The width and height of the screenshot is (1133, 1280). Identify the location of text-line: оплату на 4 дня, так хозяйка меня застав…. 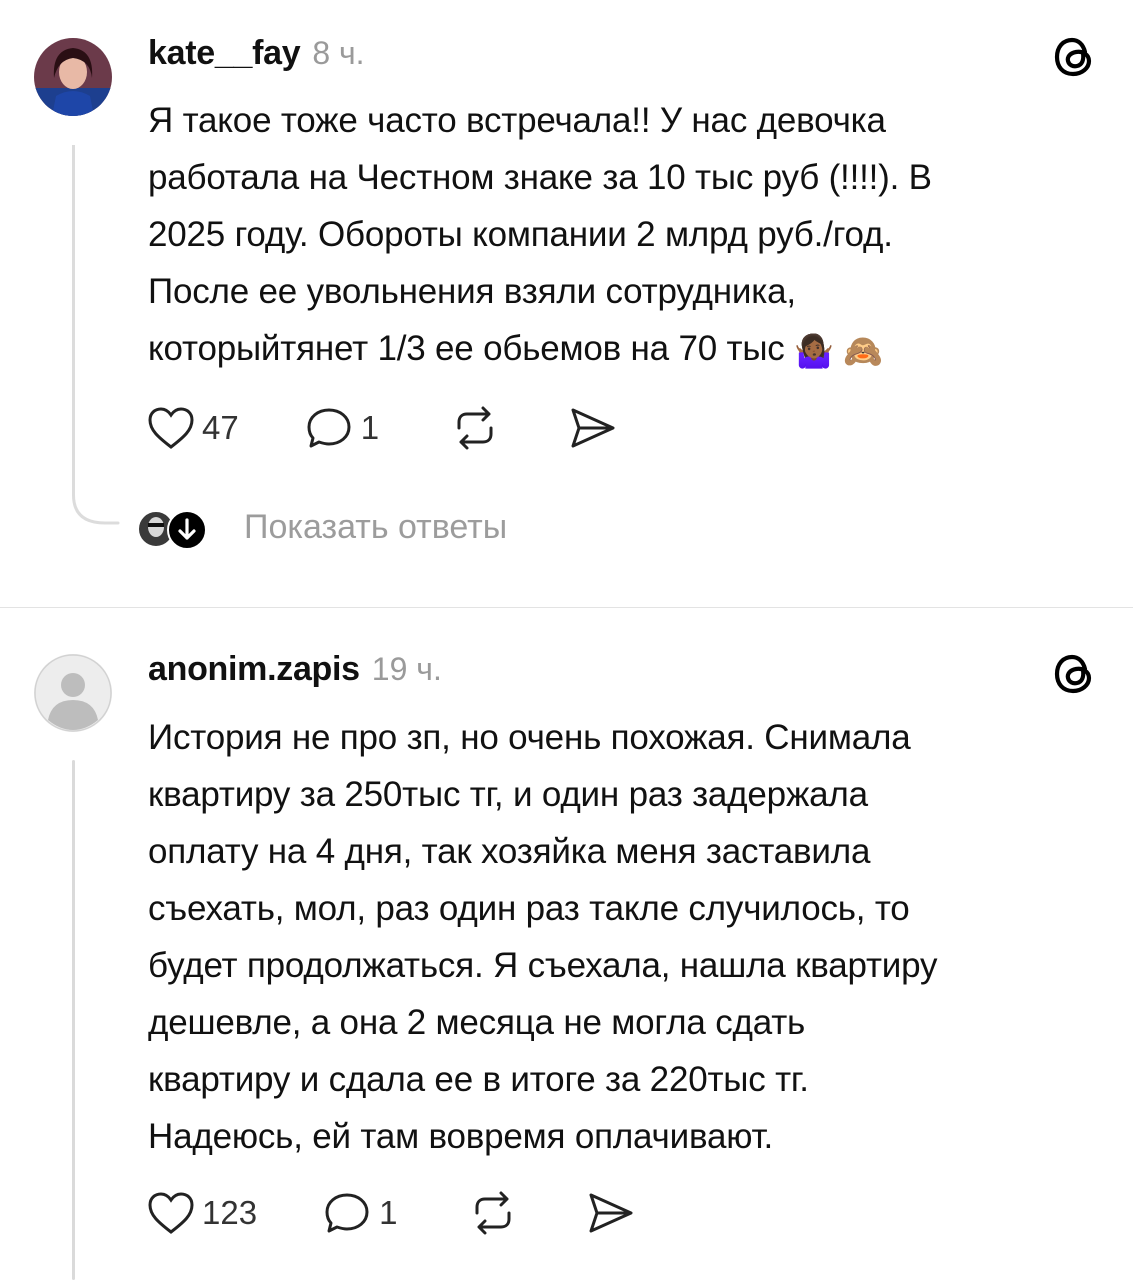
(509, 851).